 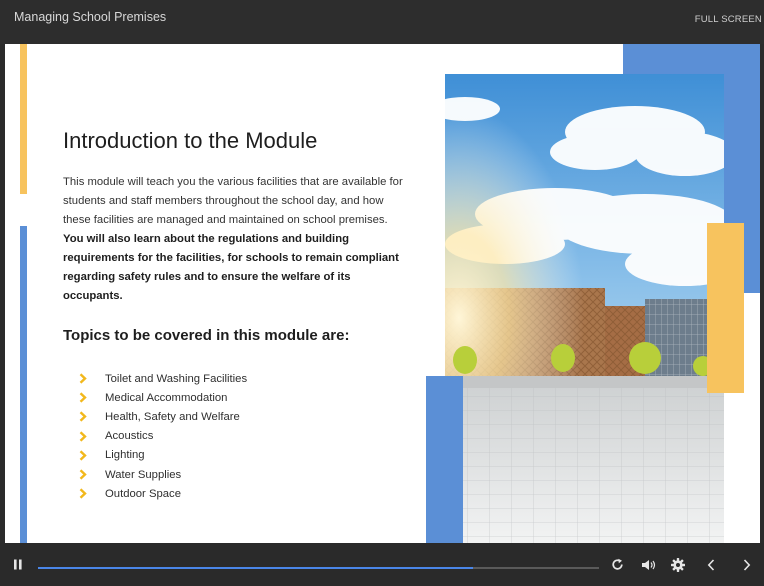 I want to click on topics-heading: Topics to be covered in this module are:, so click(x=206, y=335).